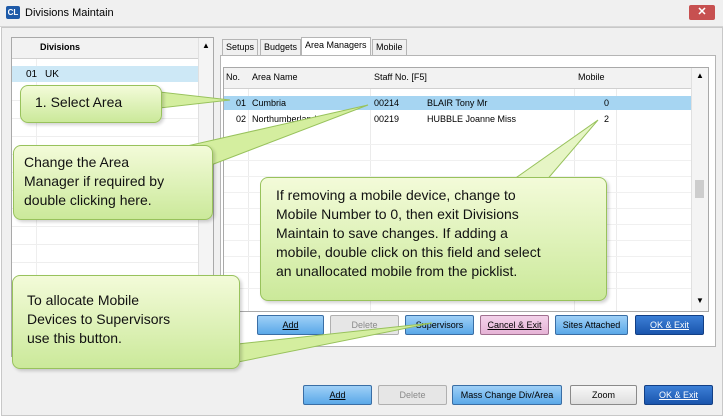 The image size is (723, 416). Describe the element at coordinates (77, 162) in the screenshot. I see `callout-line: Change the Area` at that location.